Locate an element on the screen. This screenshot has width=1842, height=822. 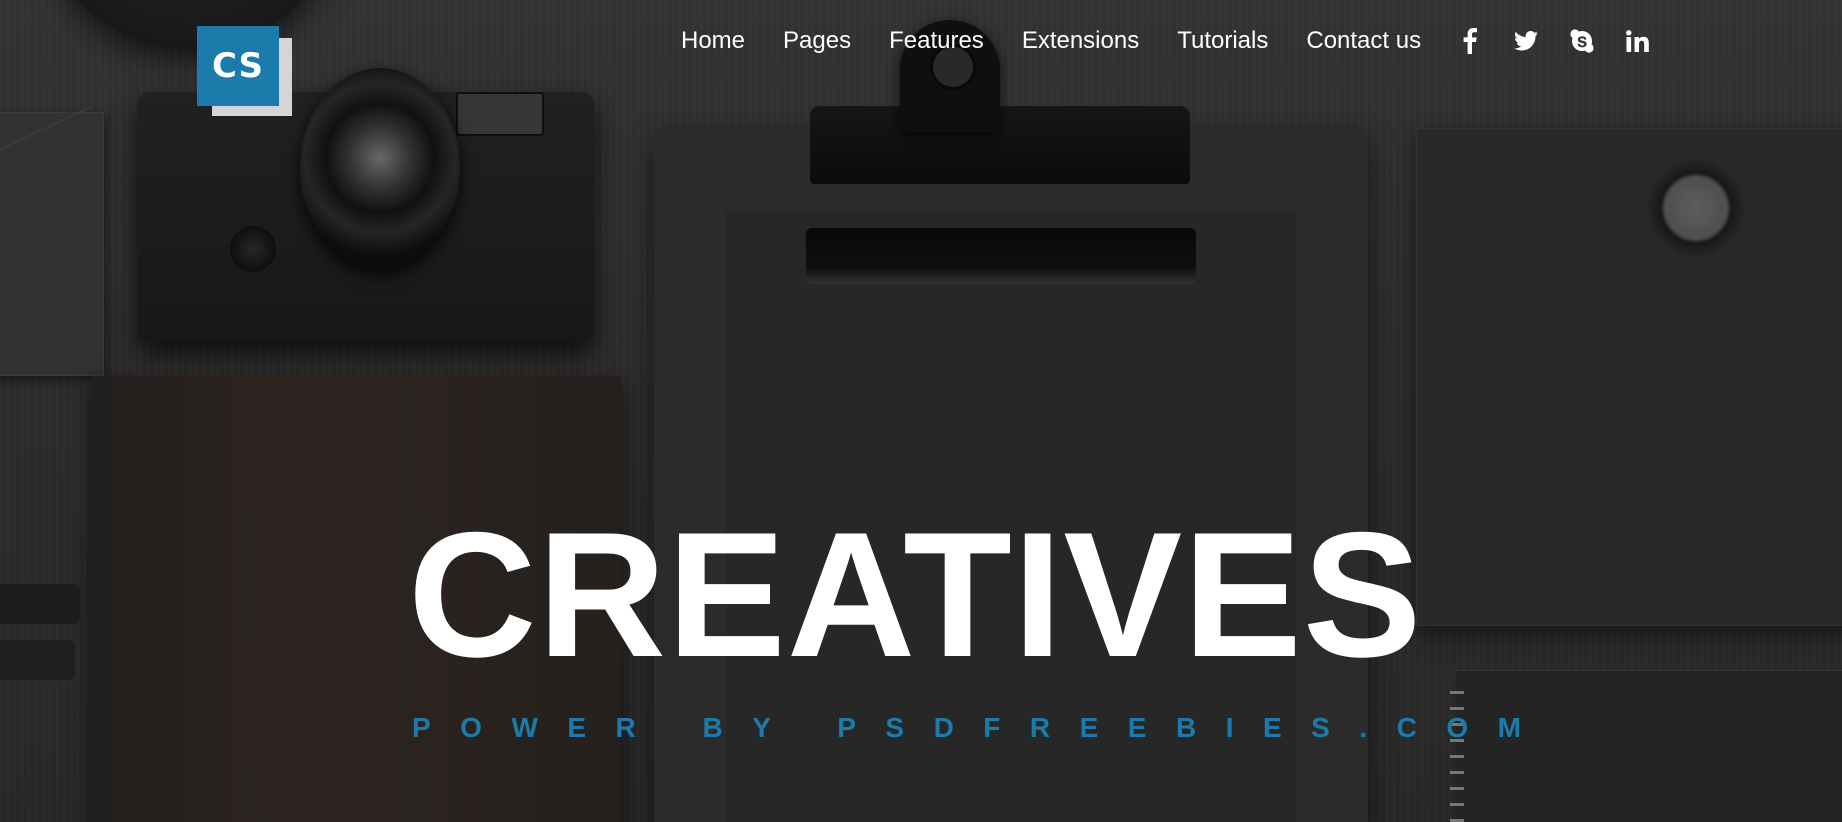
twitter-icon is located at coordinates (1526, 41).